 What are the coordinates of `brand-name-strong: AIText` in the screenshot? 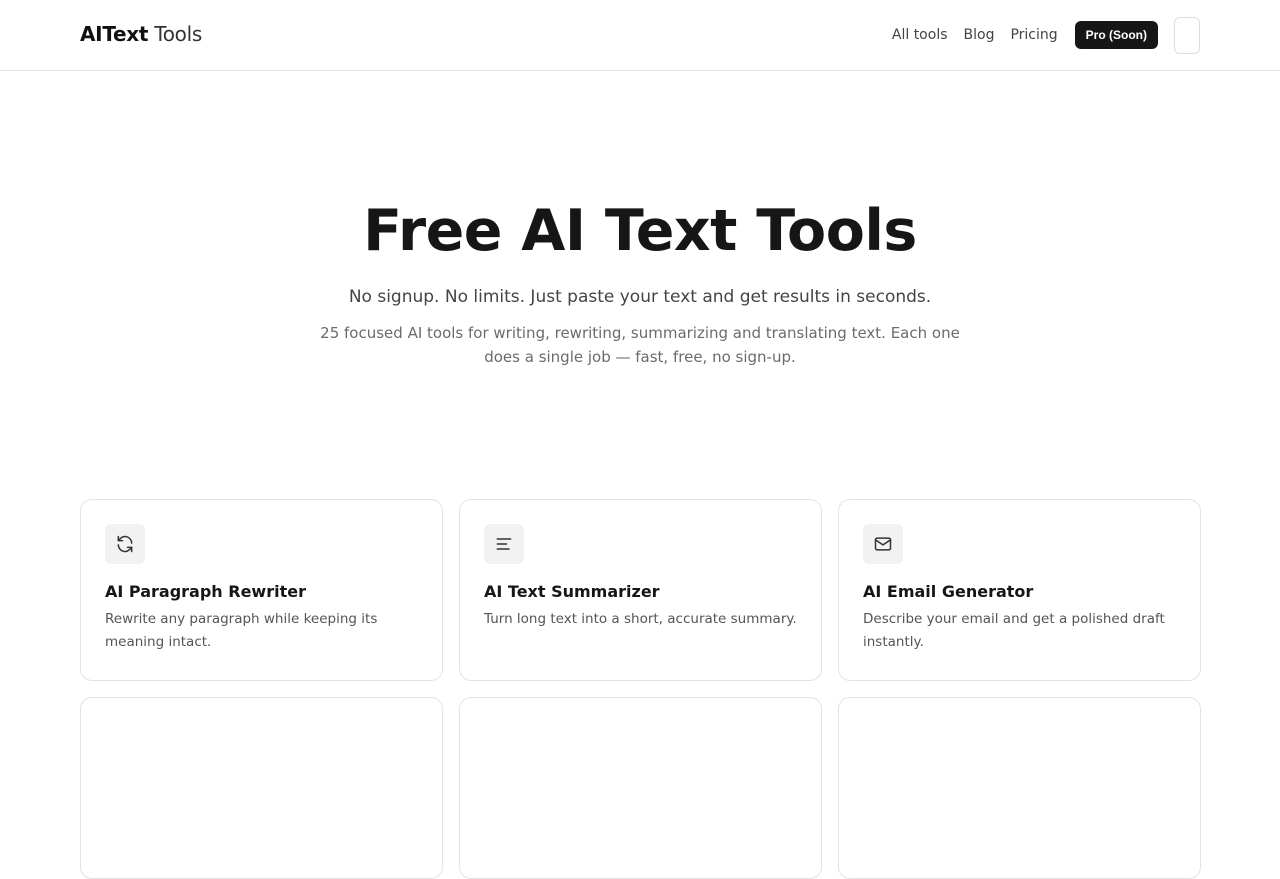 It's located at (114, 34).